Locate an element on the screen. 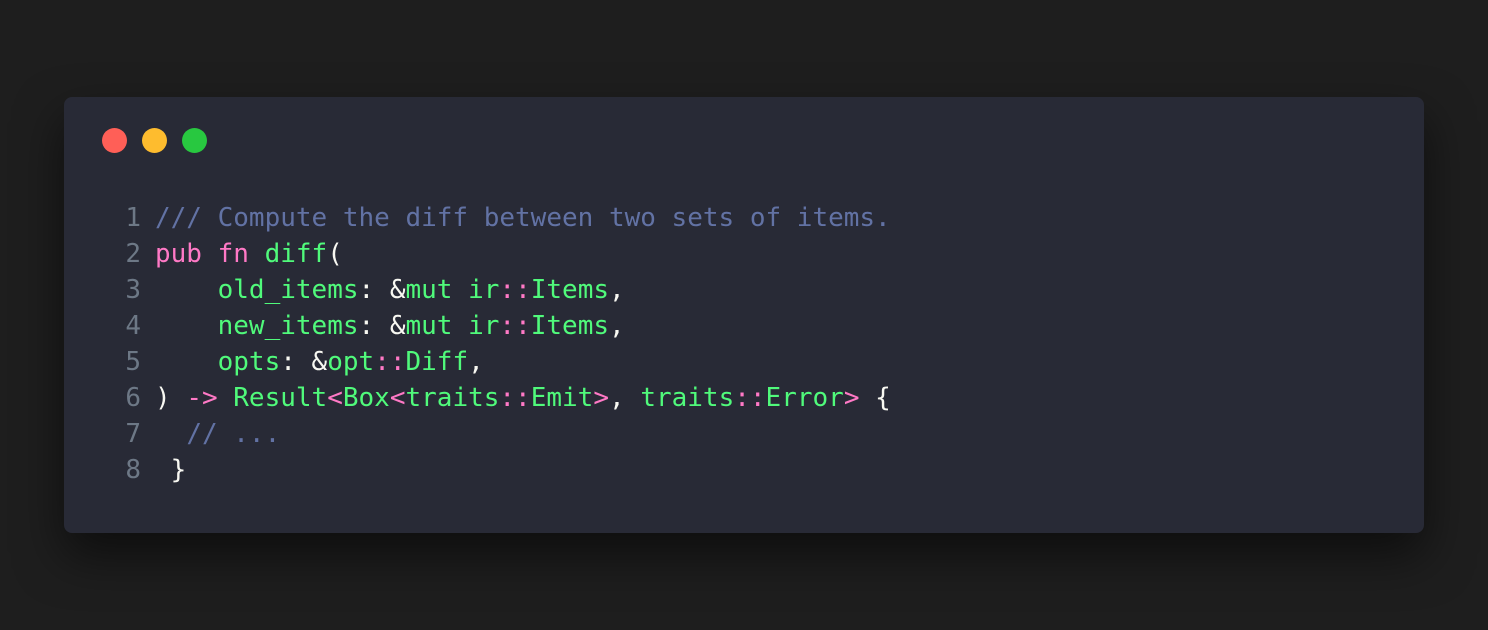 This screenshot has width=1488, height=630. code-line: 3 old_items: &mut ir::Items, is located at coordinates (477, 290).